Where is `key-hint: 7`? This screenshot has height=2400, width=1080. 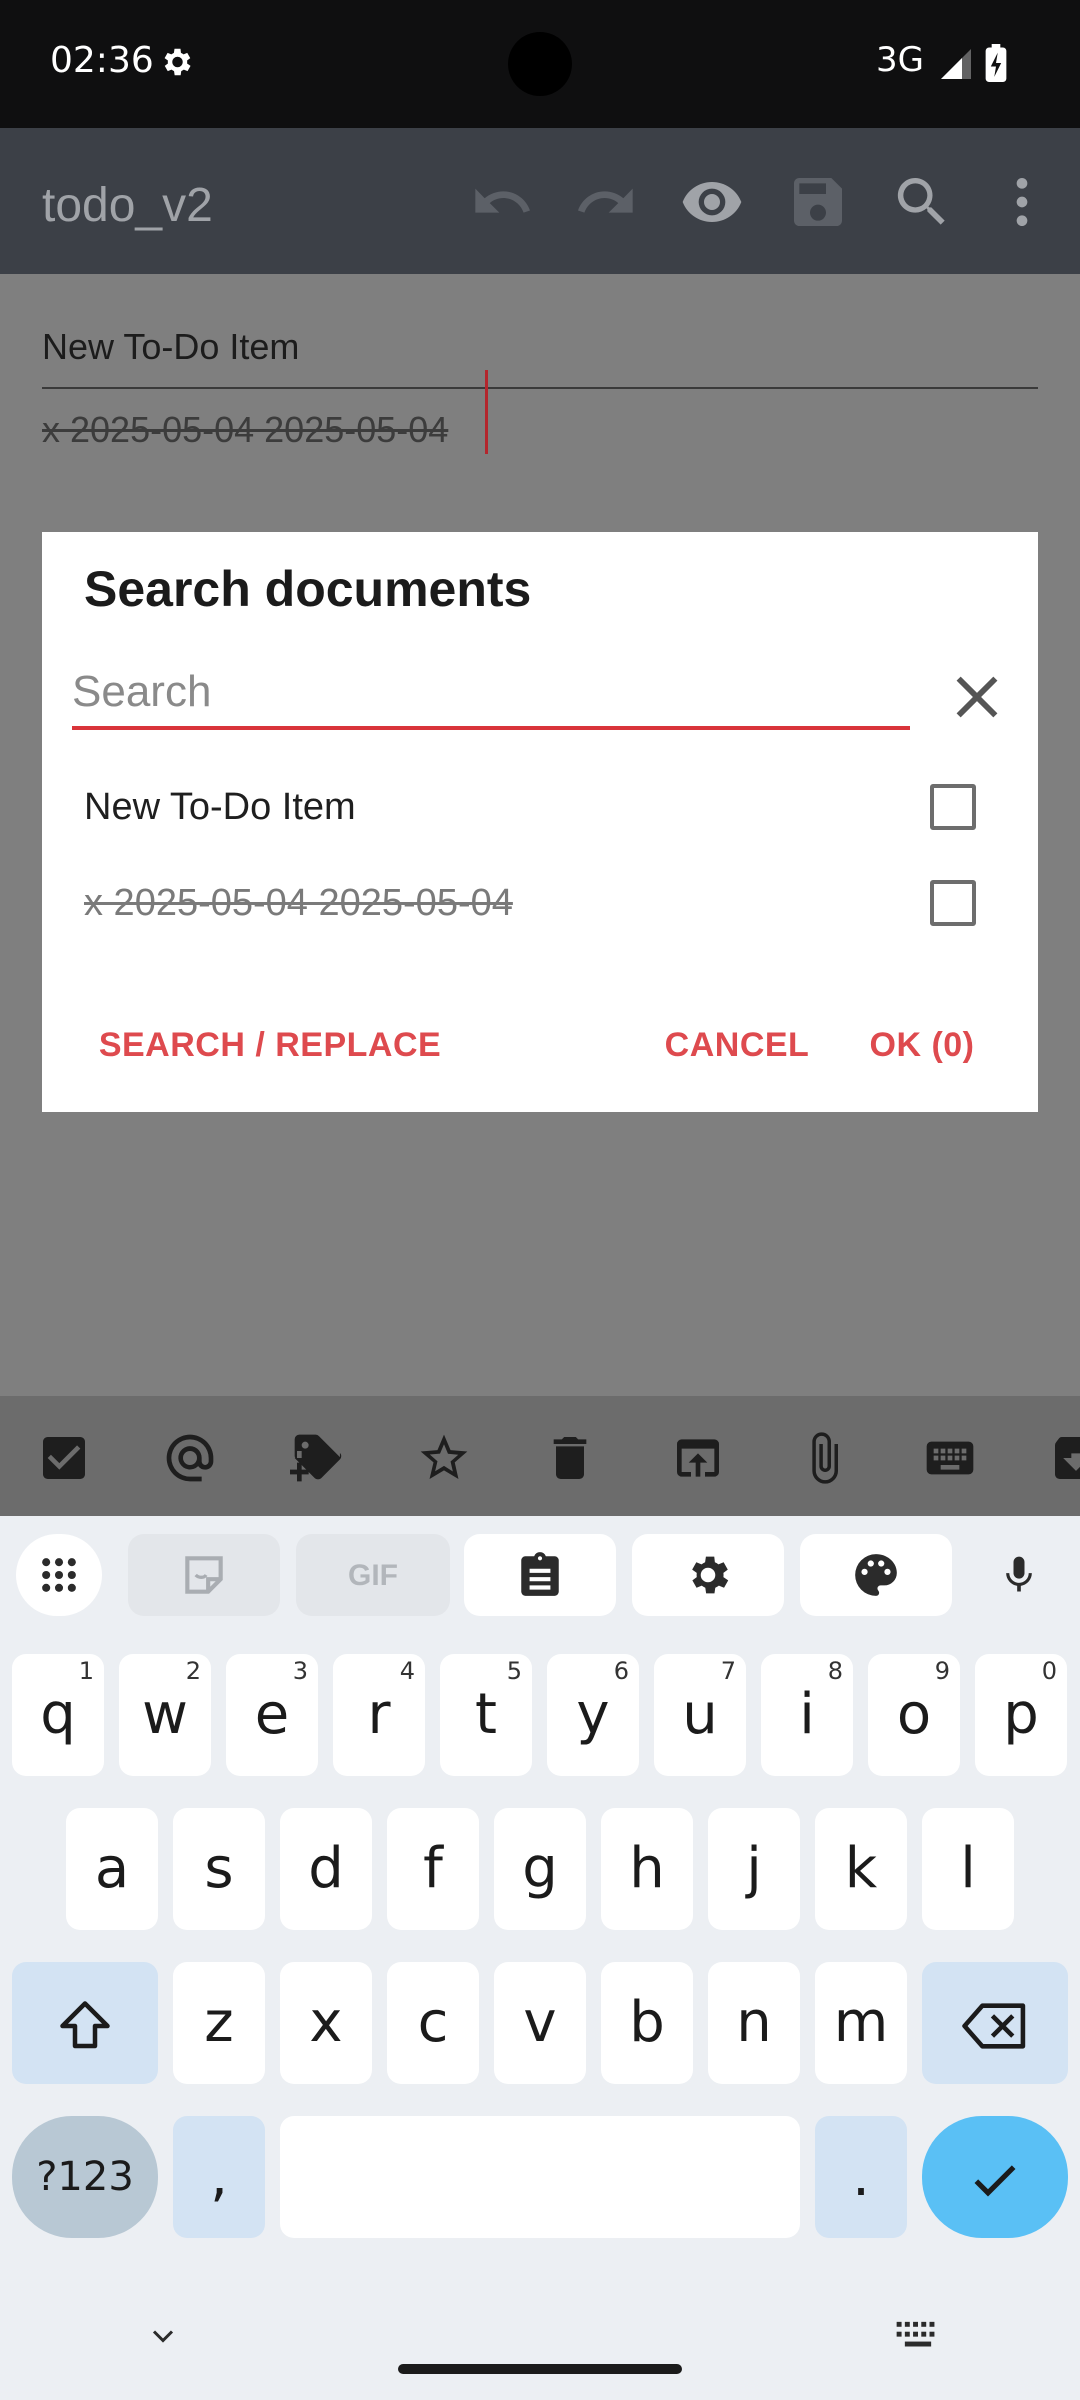 key-hint: 7 is located at coordinates (728, 1671).